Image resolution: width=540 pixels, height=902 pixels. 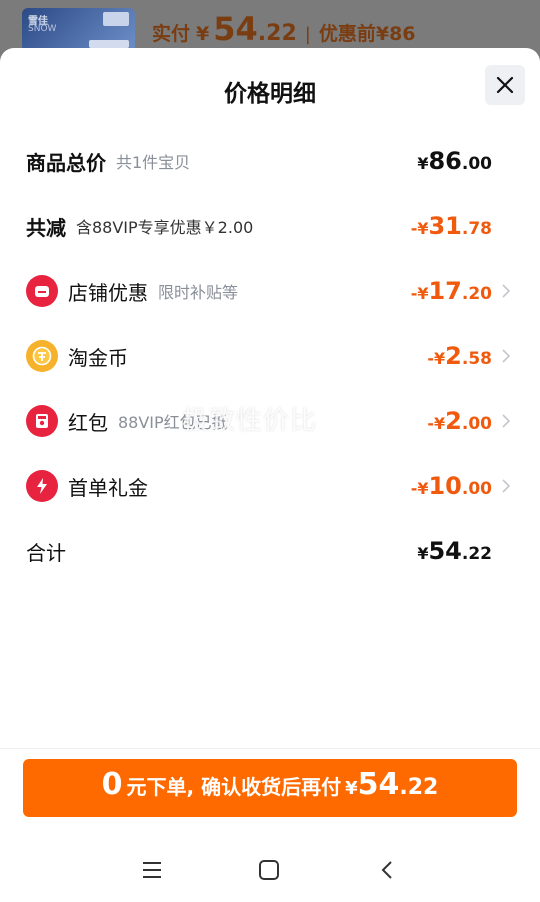 I want to click on row-store-sub: 限时补贴等, so click(x=198, y=292).